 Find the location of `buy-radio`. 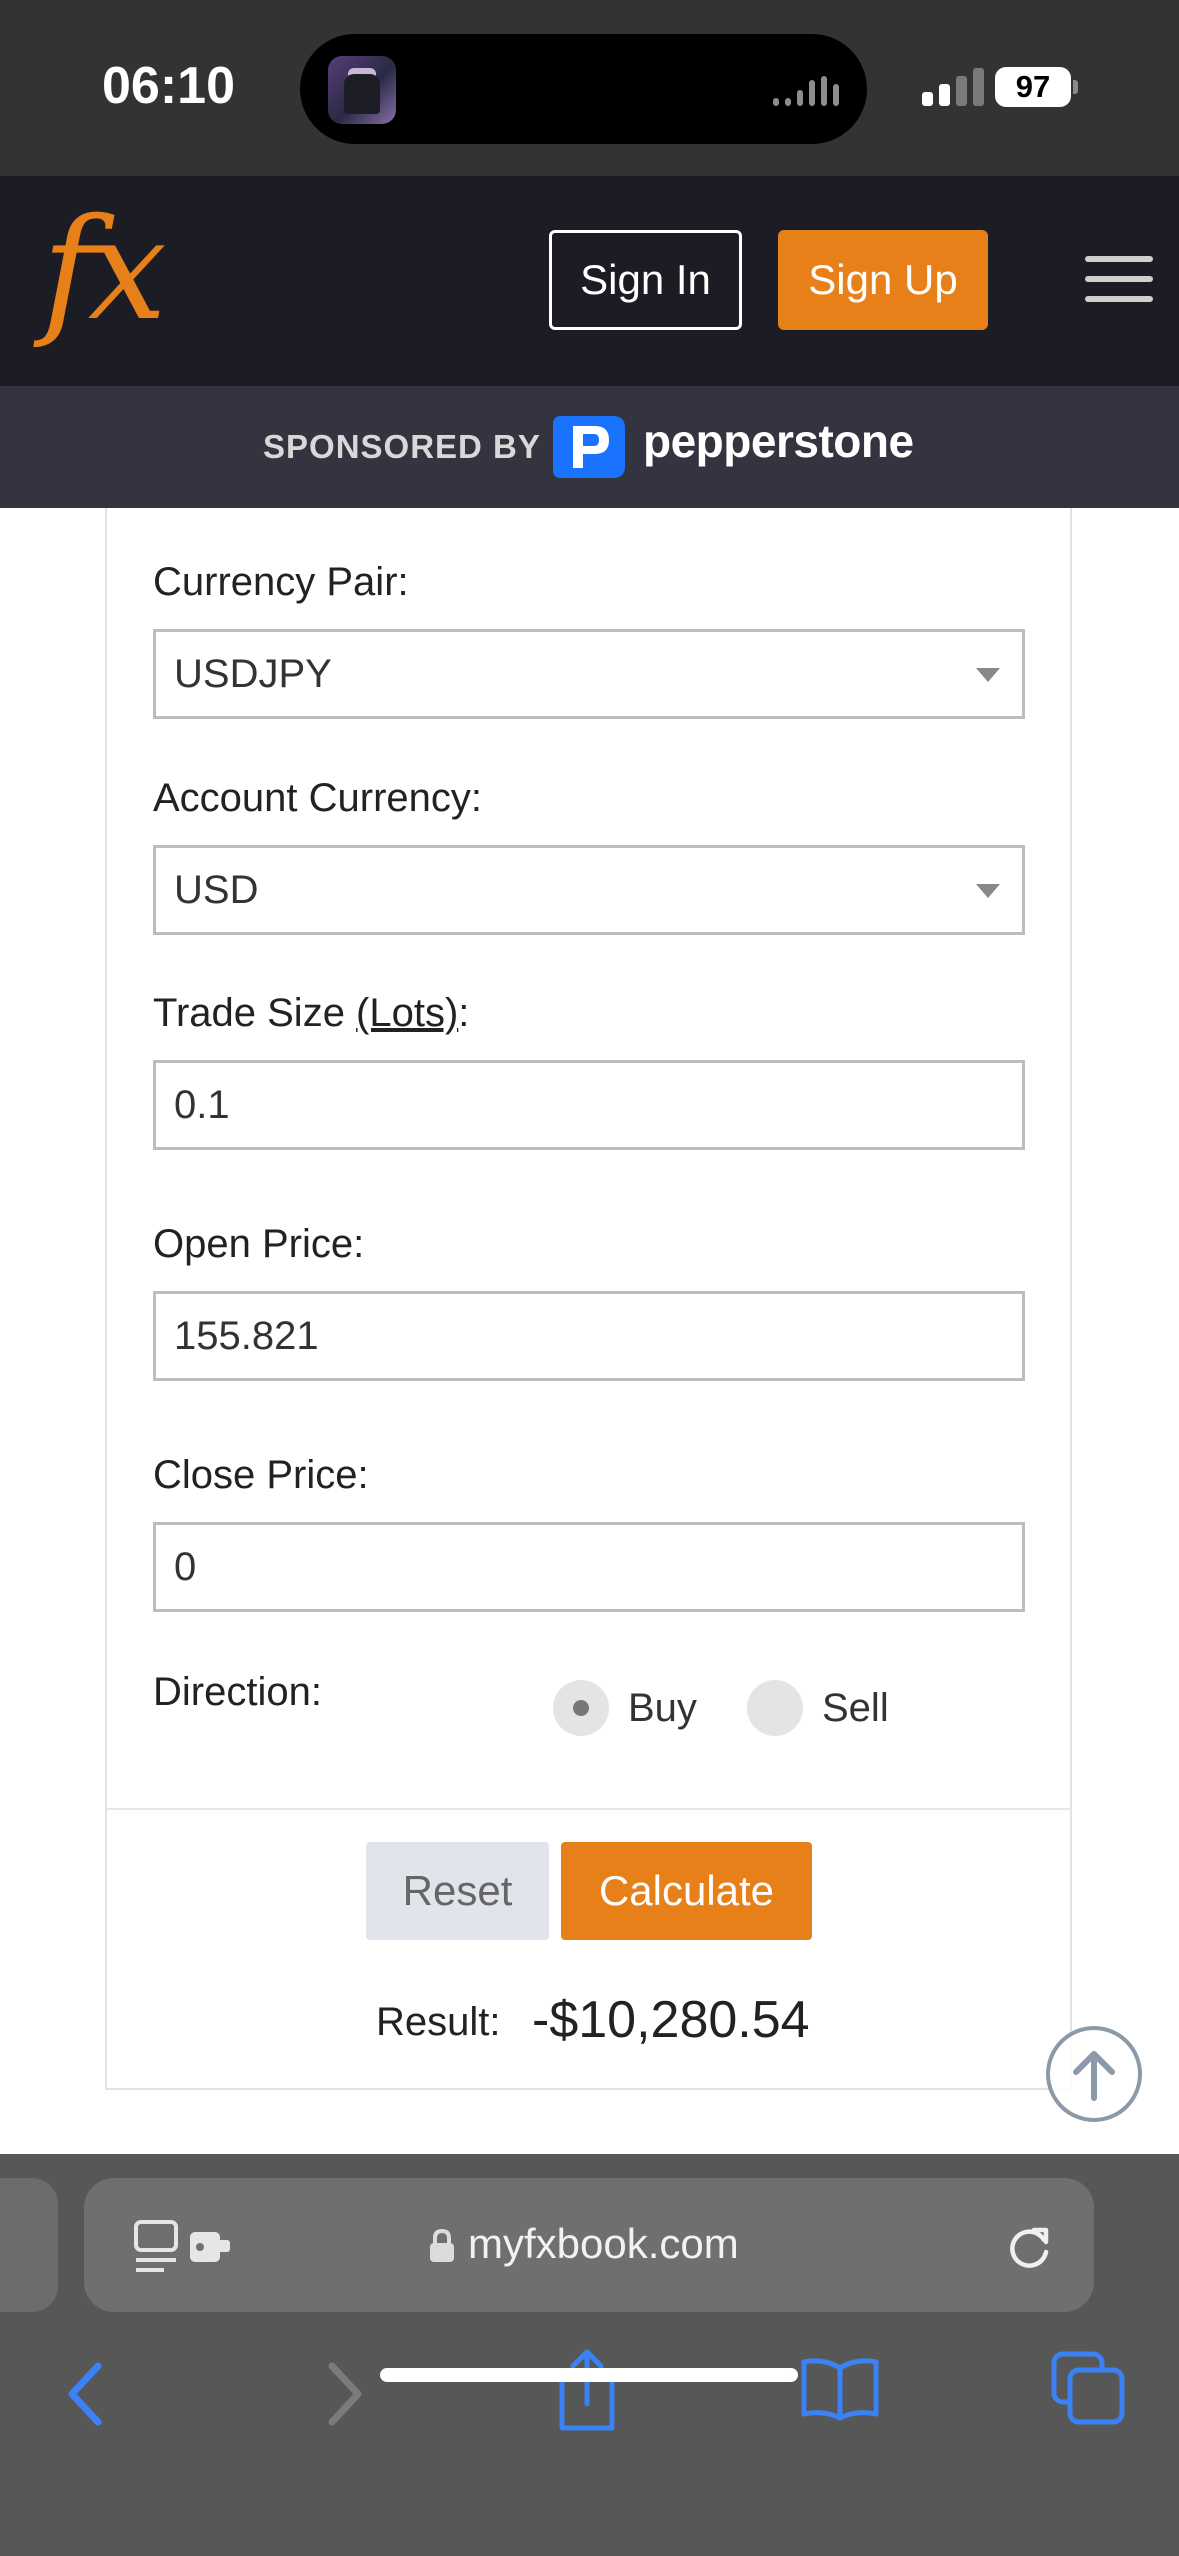

buy-radio is located at coordinates (581, 1708).